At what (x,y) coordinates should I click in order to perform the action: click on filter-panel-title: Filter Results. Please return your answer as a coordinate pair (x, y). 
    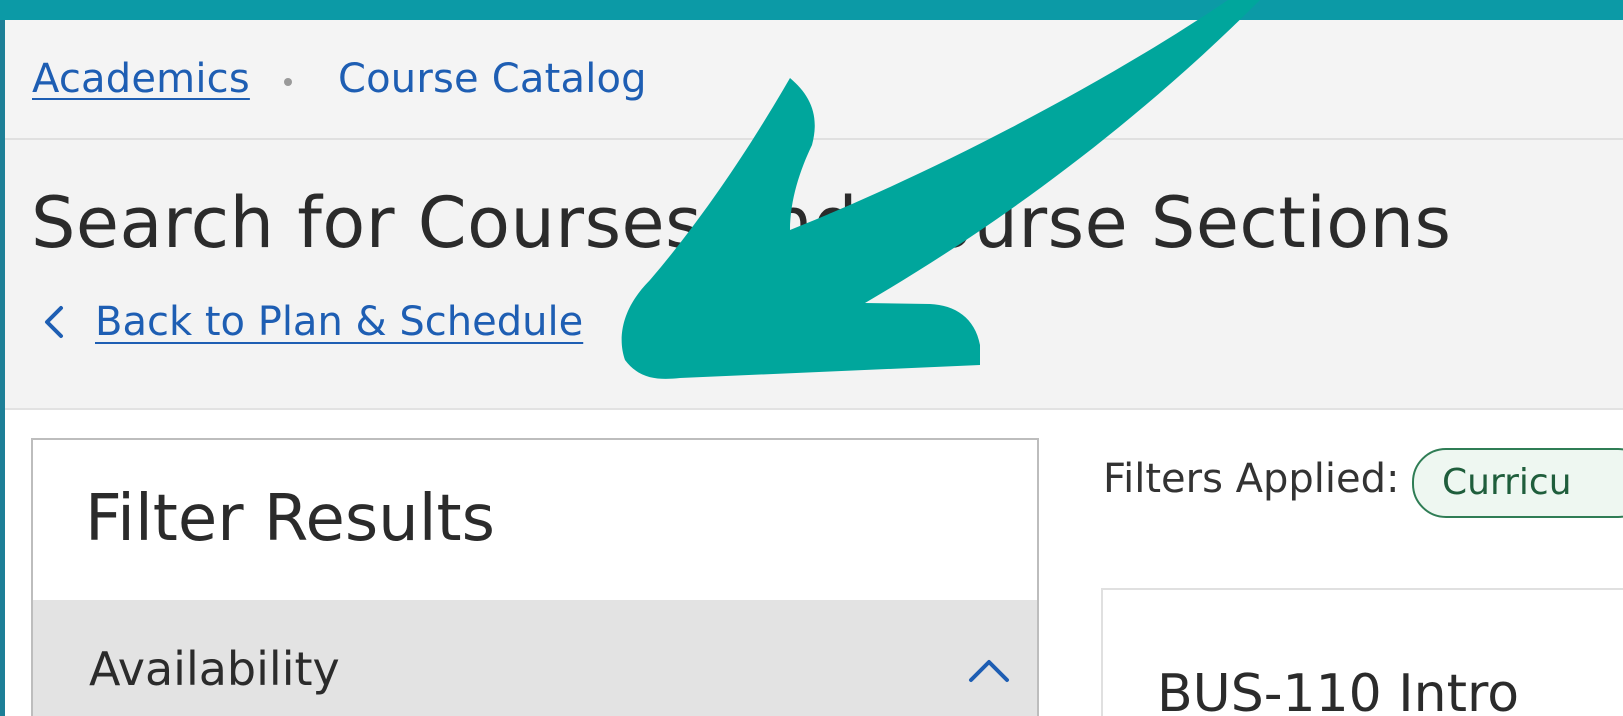
    Looking at the image, I should click on (290, 519).